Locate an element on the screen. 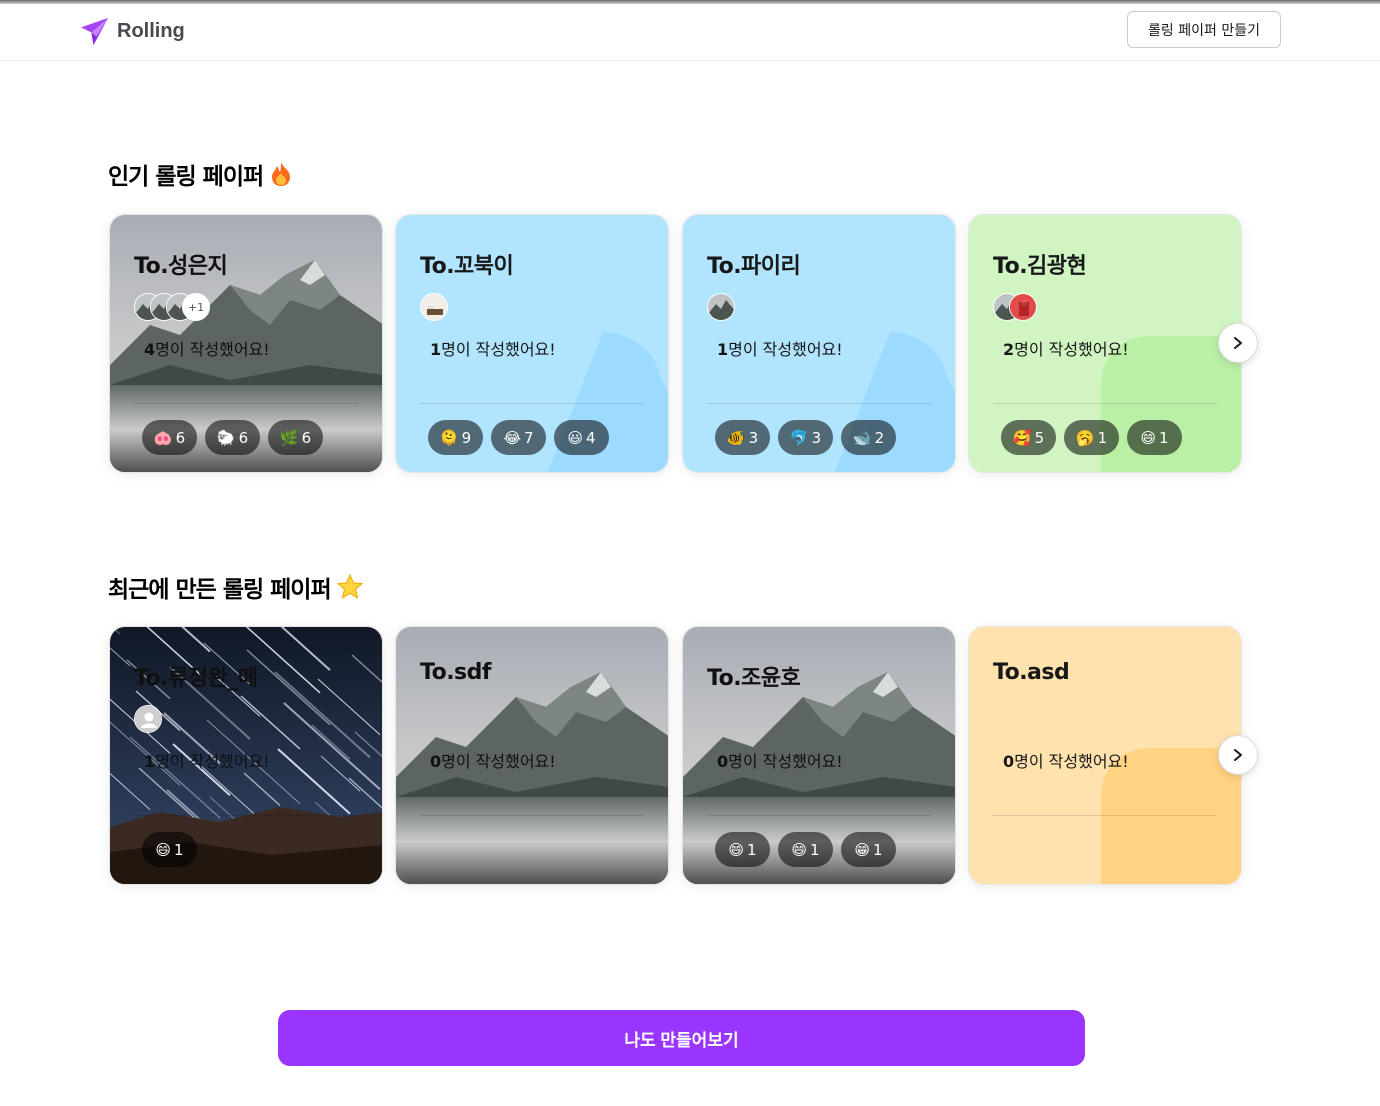  reaction-list: 😄 1 😄 1 😁 1 is located at coordinates (805, 849).